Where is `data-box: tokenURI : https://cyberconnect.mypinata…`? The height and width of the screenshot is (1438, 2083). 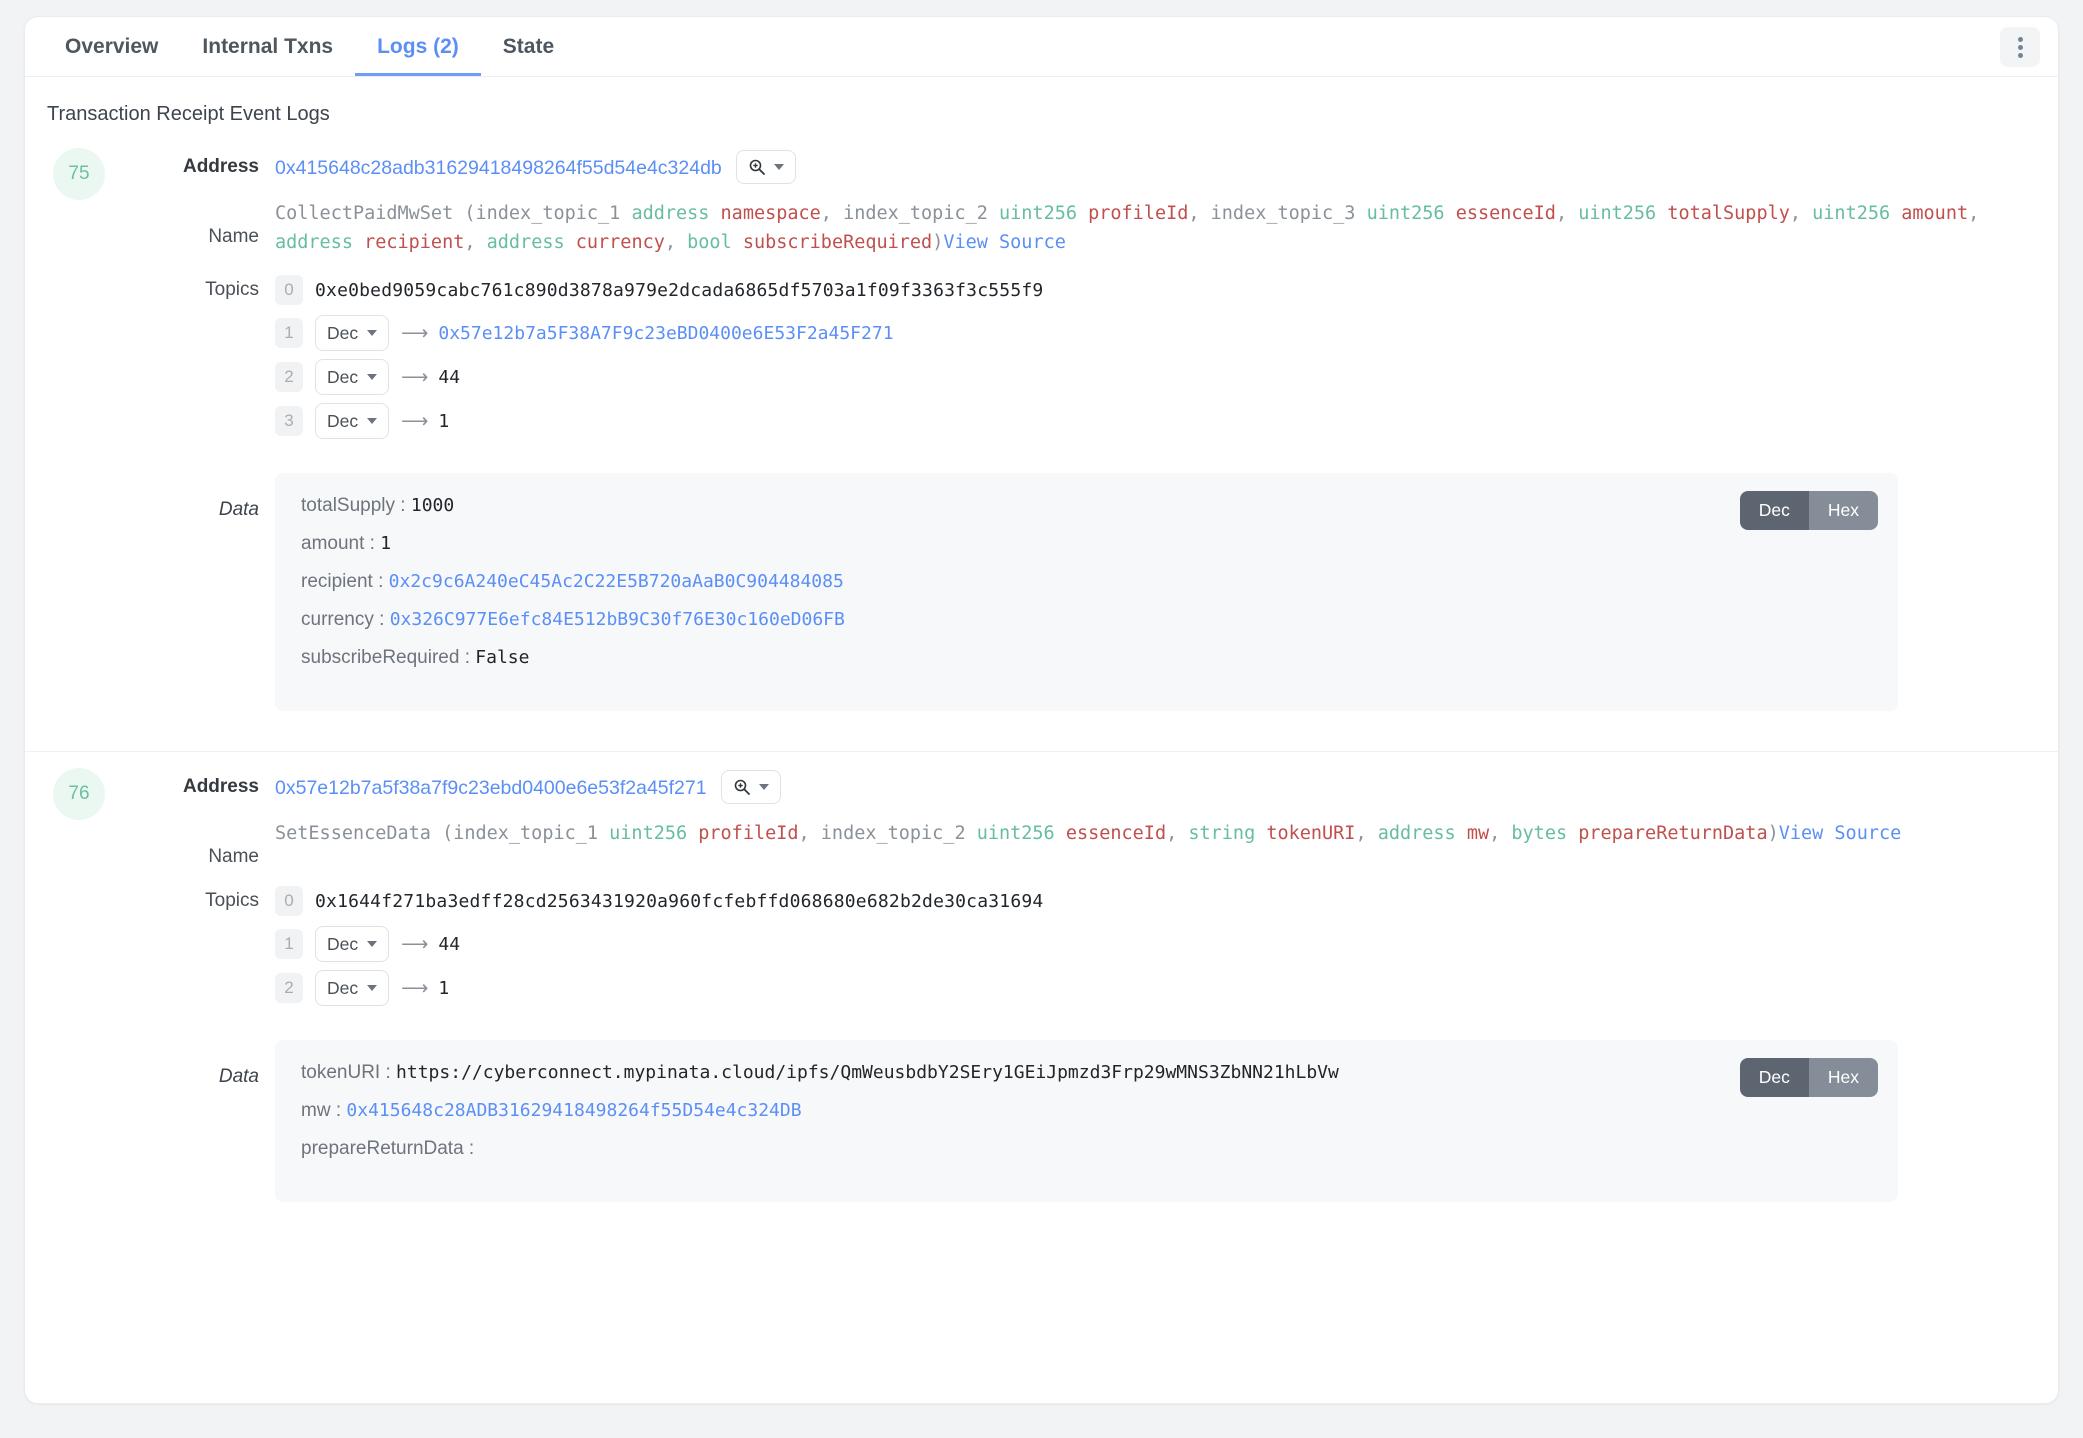 data-box: tokenURI : https://cyberconnect.mypinata… is located at coordinates (1086, 1121).